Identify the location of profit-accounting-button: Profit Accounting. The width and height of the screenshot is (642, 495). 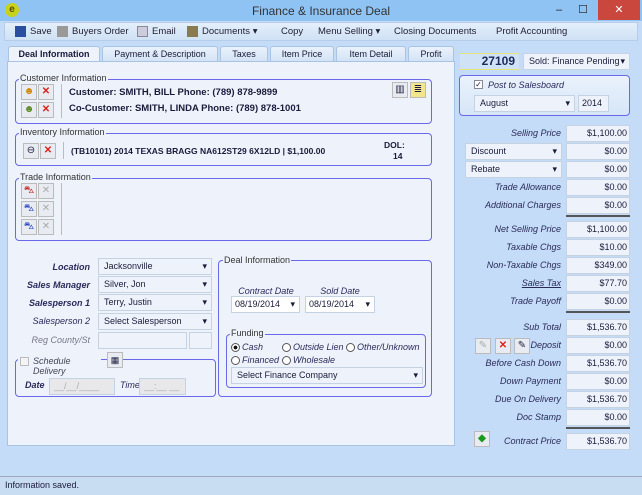
(531, 31).